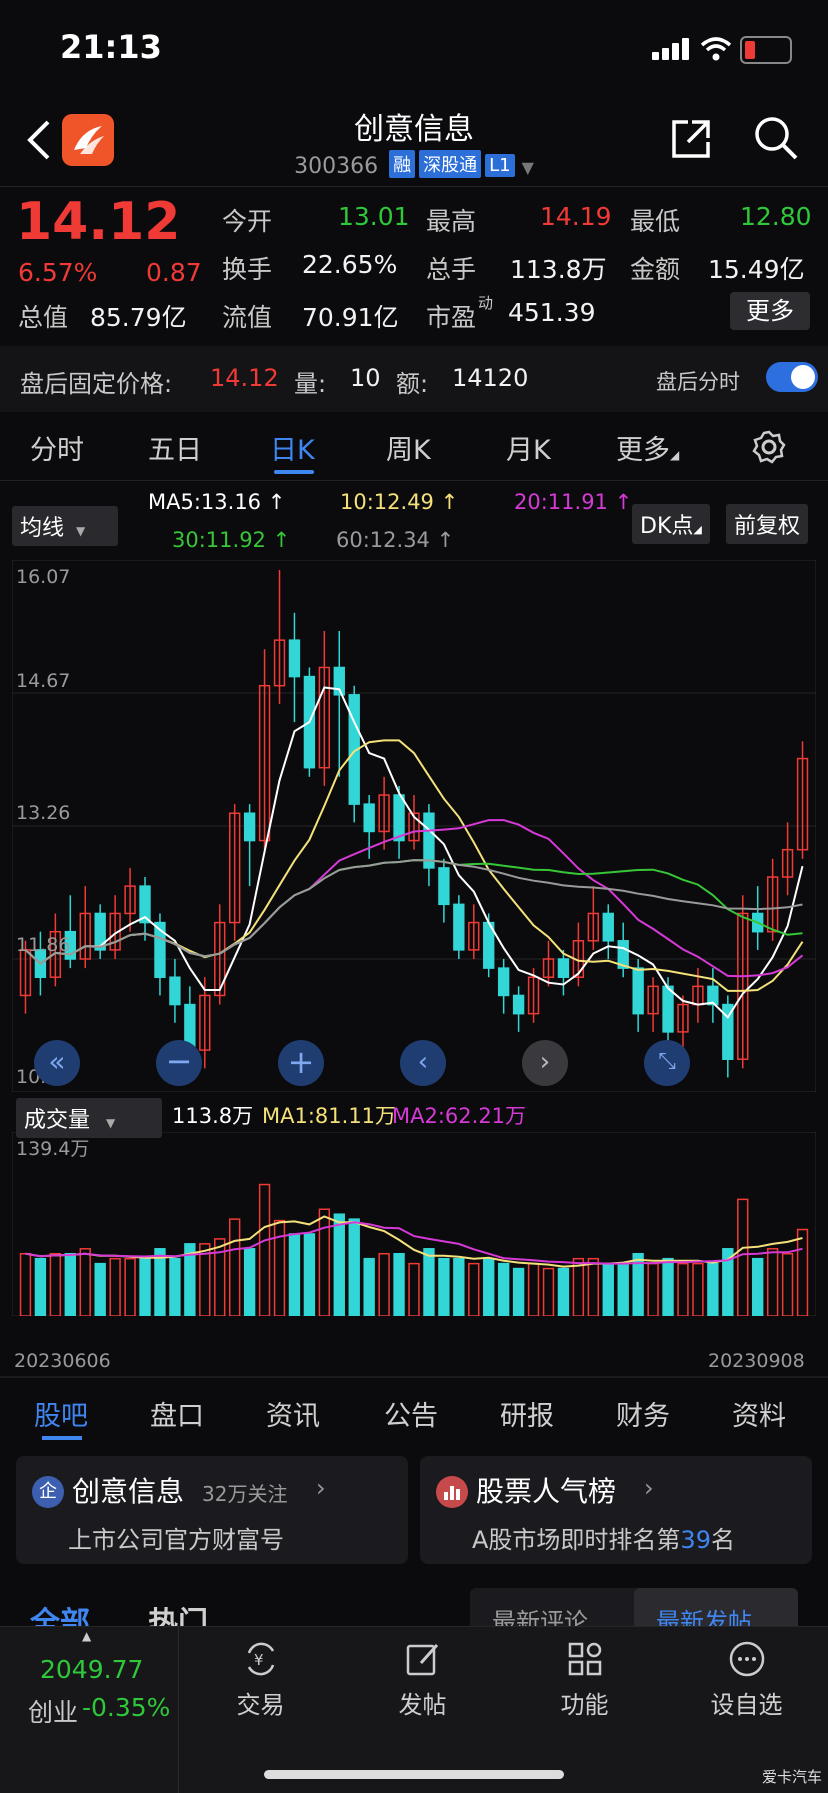  I want to click on tabbar-label: 功能, so click(584, 1705).